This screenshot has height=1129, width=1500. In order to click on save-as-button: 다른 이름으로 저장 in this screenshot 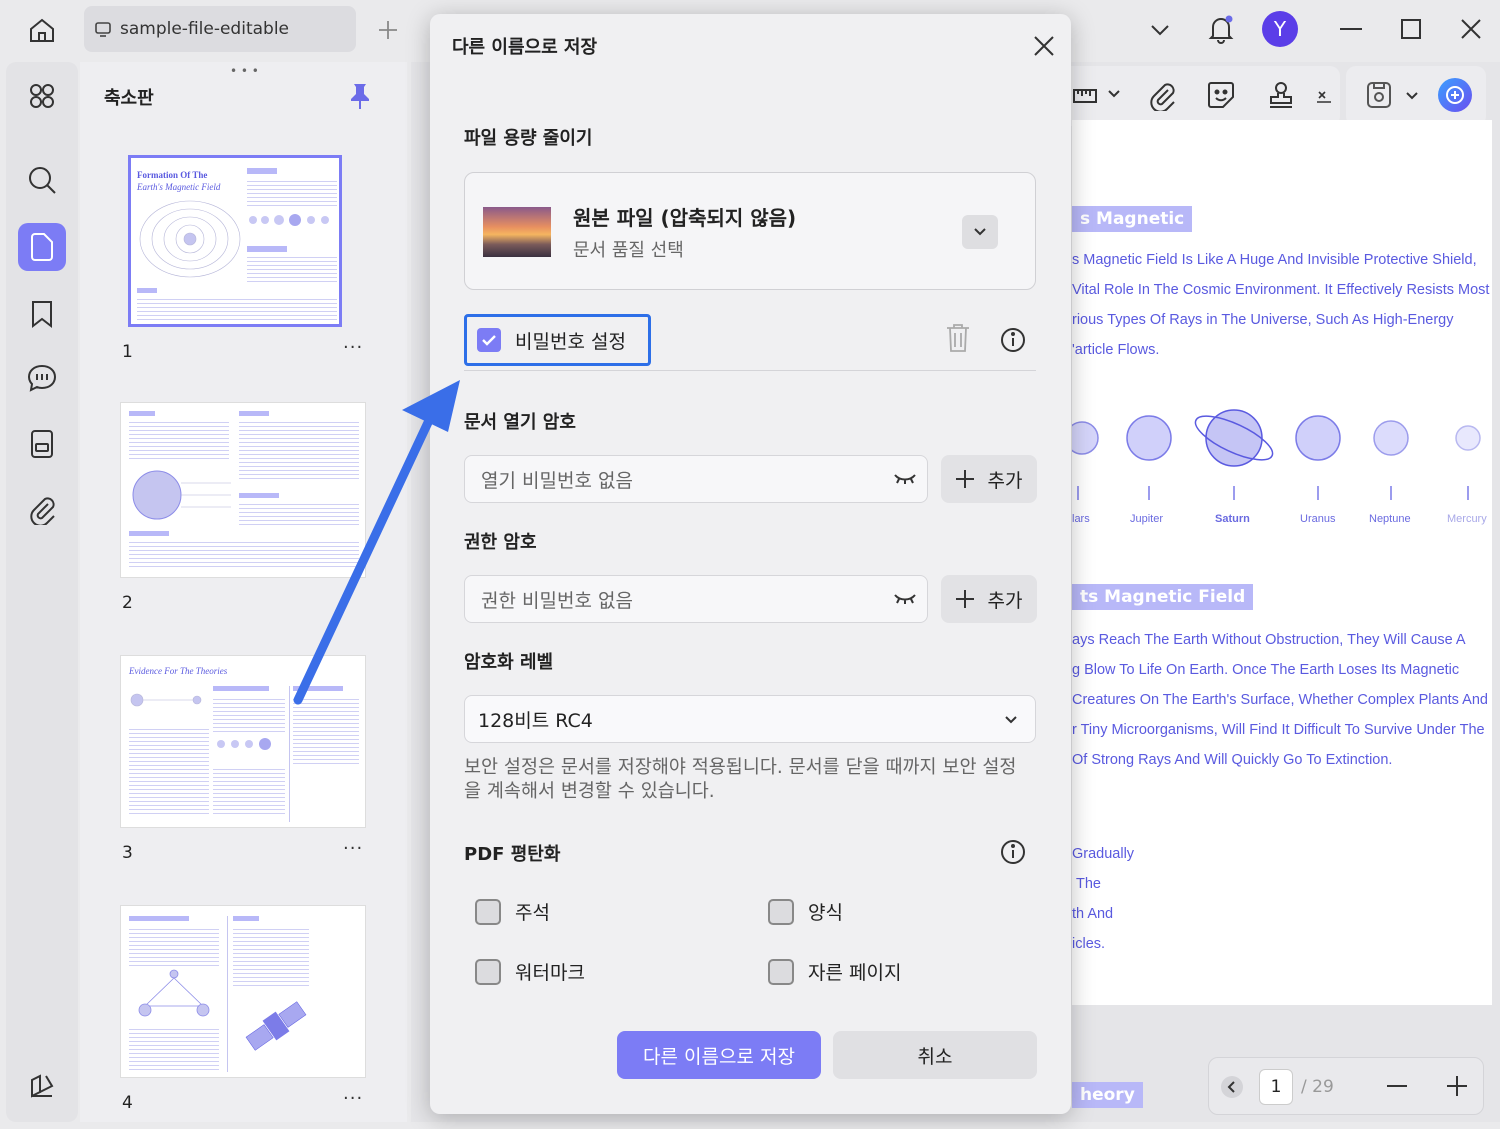, I will do `click(719, 1055)`.